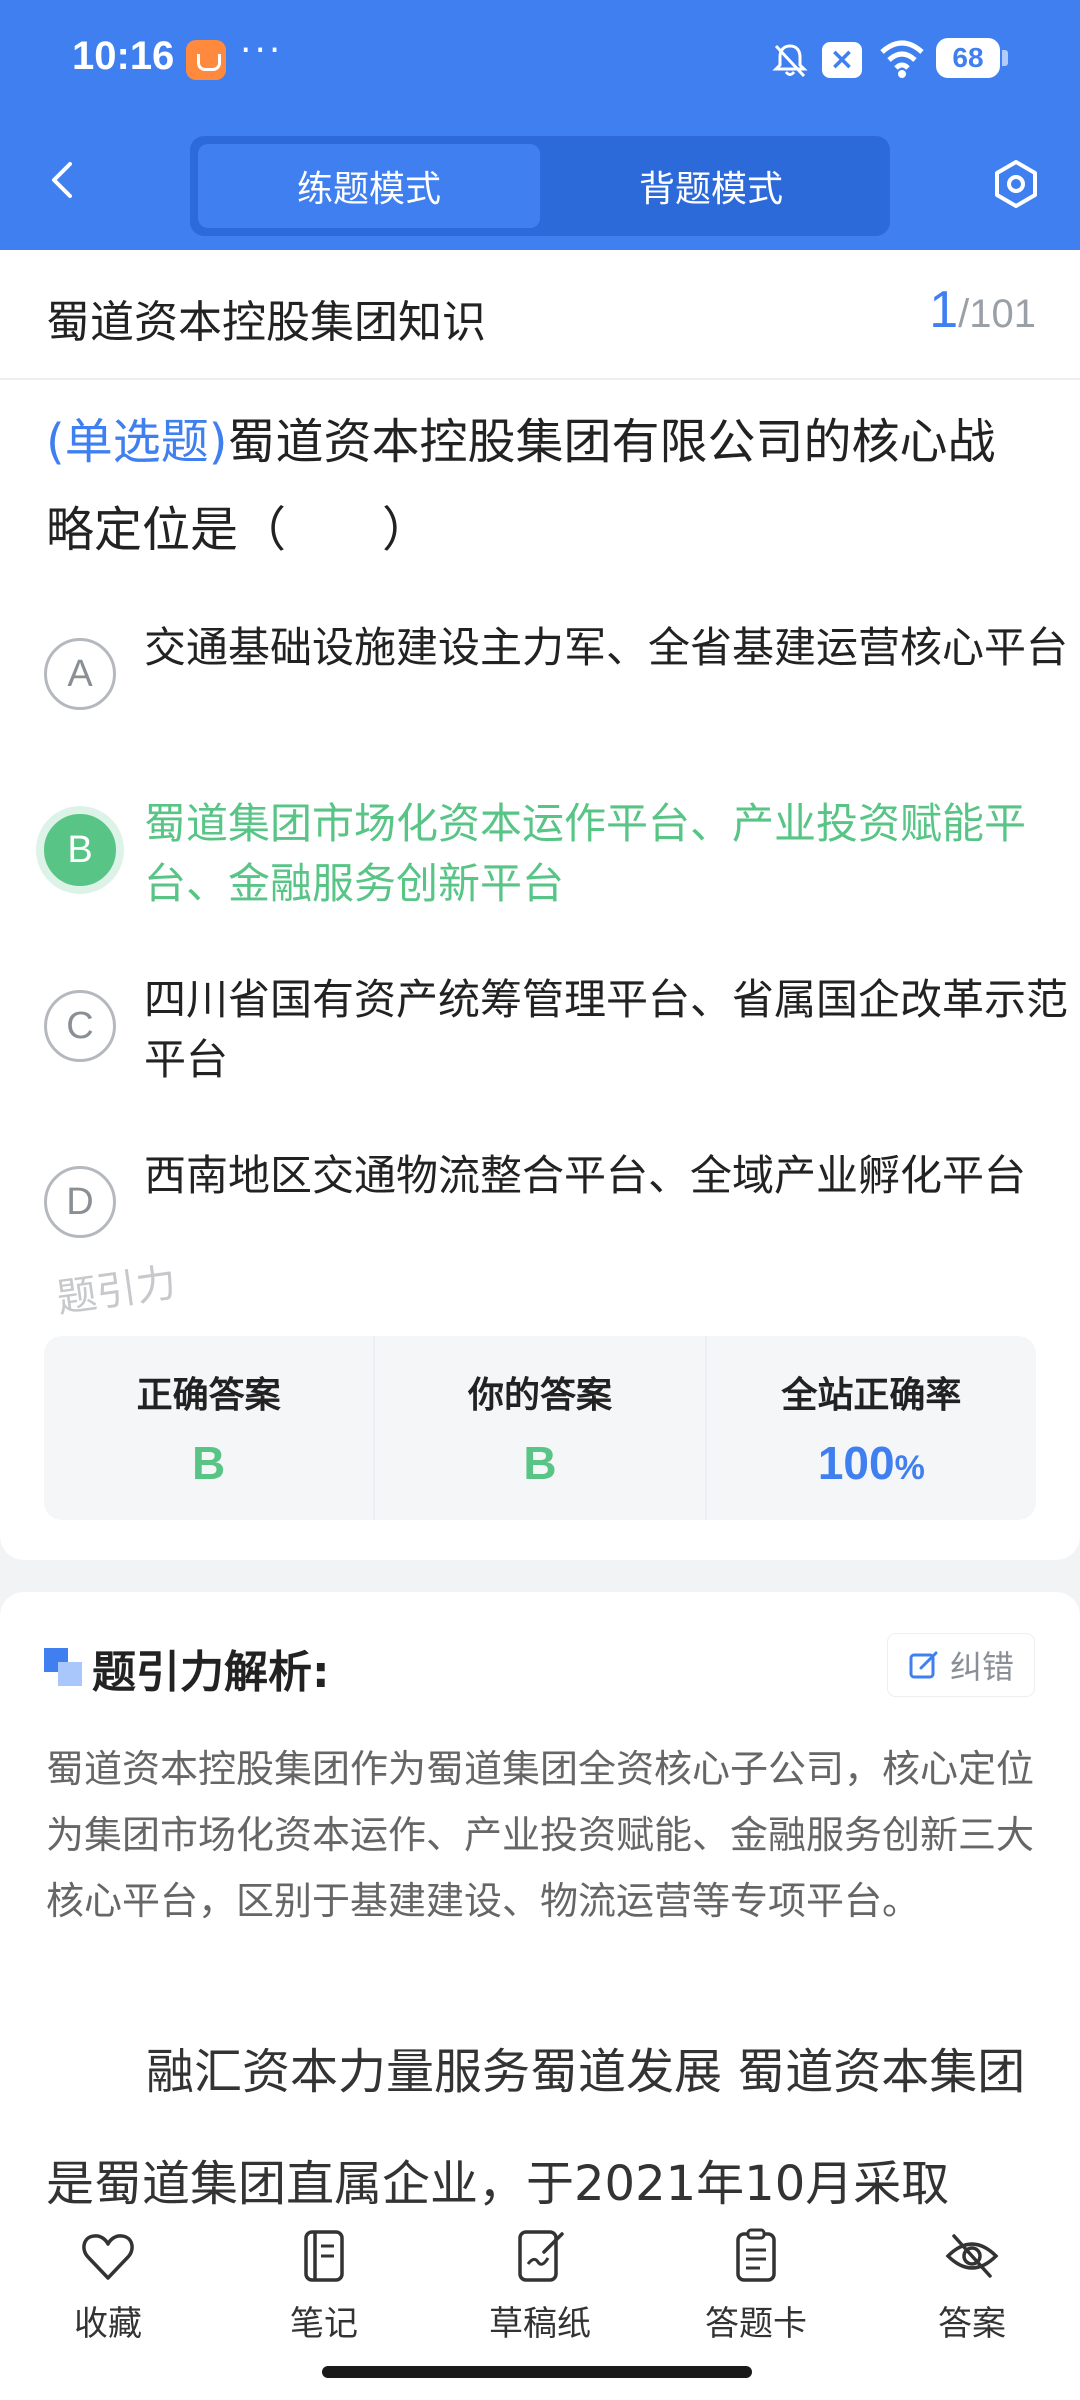 Image resolution: width=1080 pixels, height=2400 pixels. What do you see at coordinates (972, 2324) in the screenshot?
I see `answer-toggle-label: 答案` at bounding box center [972, 2324].